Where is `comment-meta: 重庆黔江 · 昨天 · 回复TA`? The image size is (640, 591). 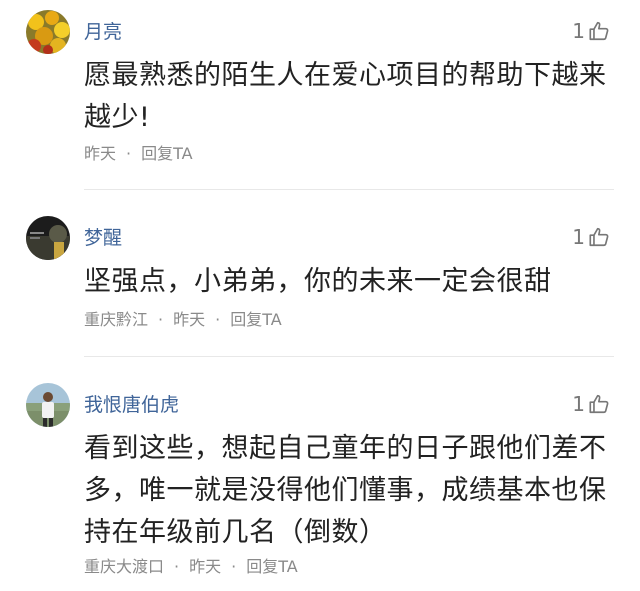 comment-meta: 重庆黔江 · 昨天 · 回复TA is located at coordinates (183, 320).